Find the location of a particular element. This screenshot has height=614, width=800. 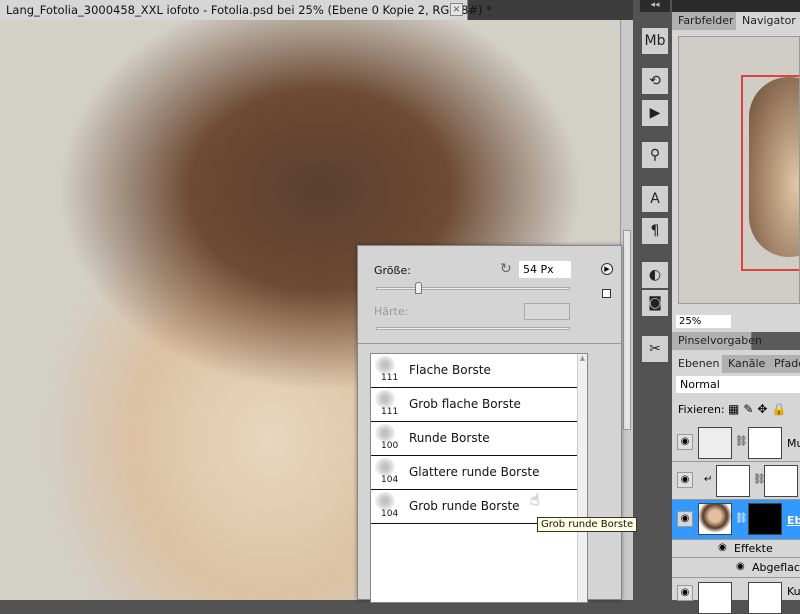

brush-name: Flache Borste is located at coordinates (450, 370).